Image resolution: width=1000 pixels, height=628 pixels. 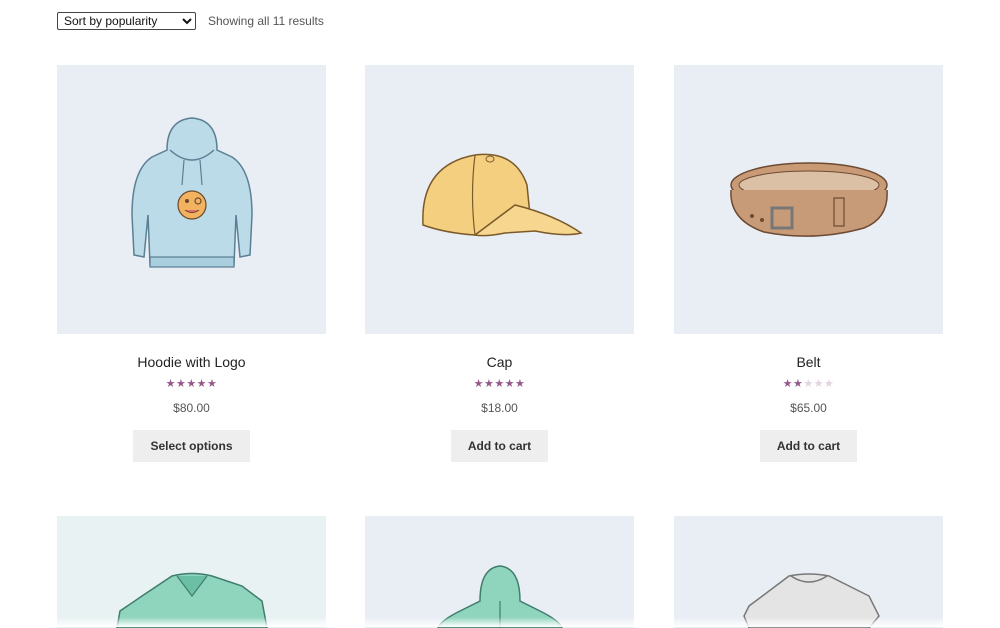 I want to click on hoodie-with-logo-image, so click(x=191, y=199).